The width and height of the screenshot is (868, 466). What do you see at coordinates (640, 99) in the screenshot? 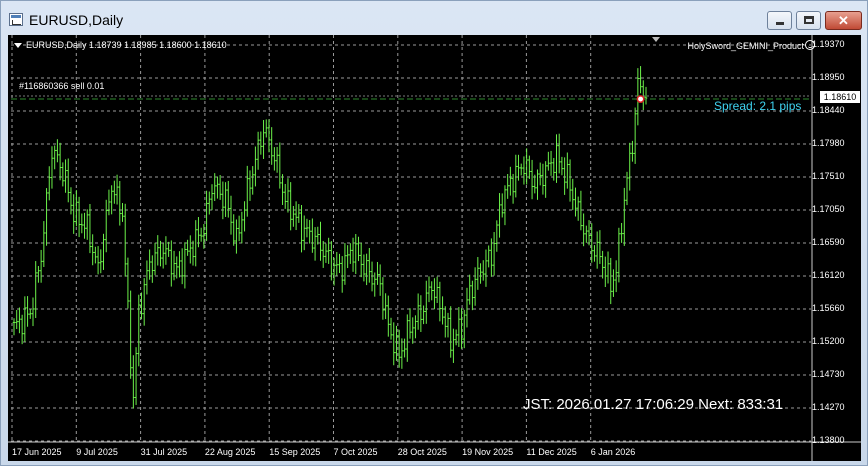
I see `order-marker-icon` at bounding box center [640, 99].